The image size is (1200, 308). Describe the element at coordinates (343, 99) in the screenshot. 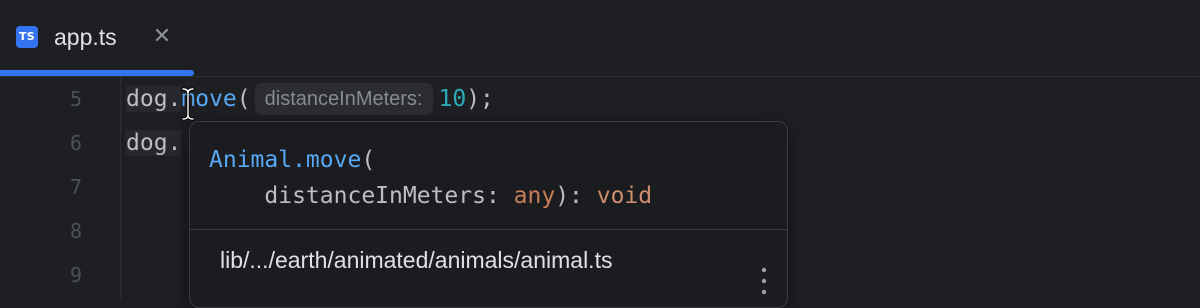

I see `parameter-inlay-hint: distanceInMeters:` at that location.